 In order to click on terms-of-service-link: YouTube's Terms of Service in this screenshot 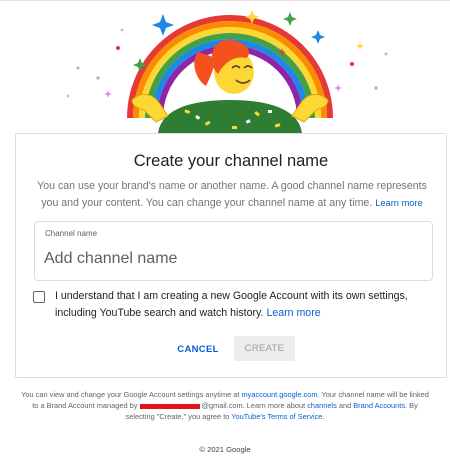, I will do `click(276, 416)`.